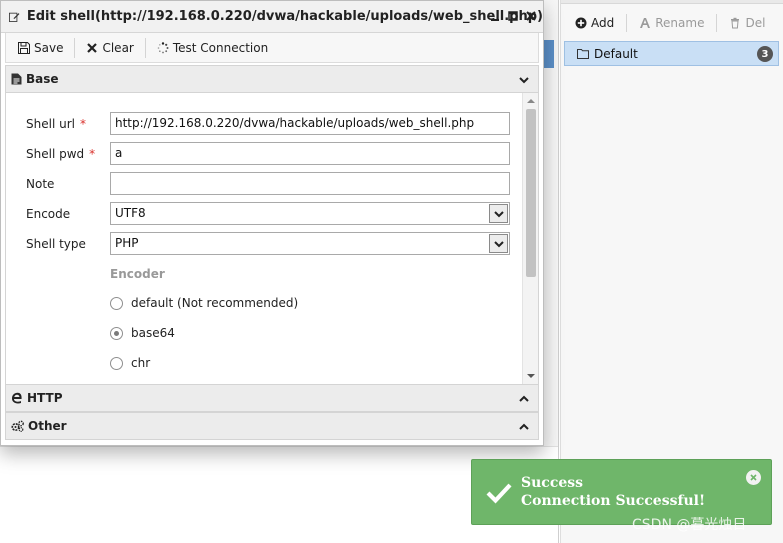 The width and height of the screenshot is (783, 543). I want to click on maximize-icon, so click(513, 16).